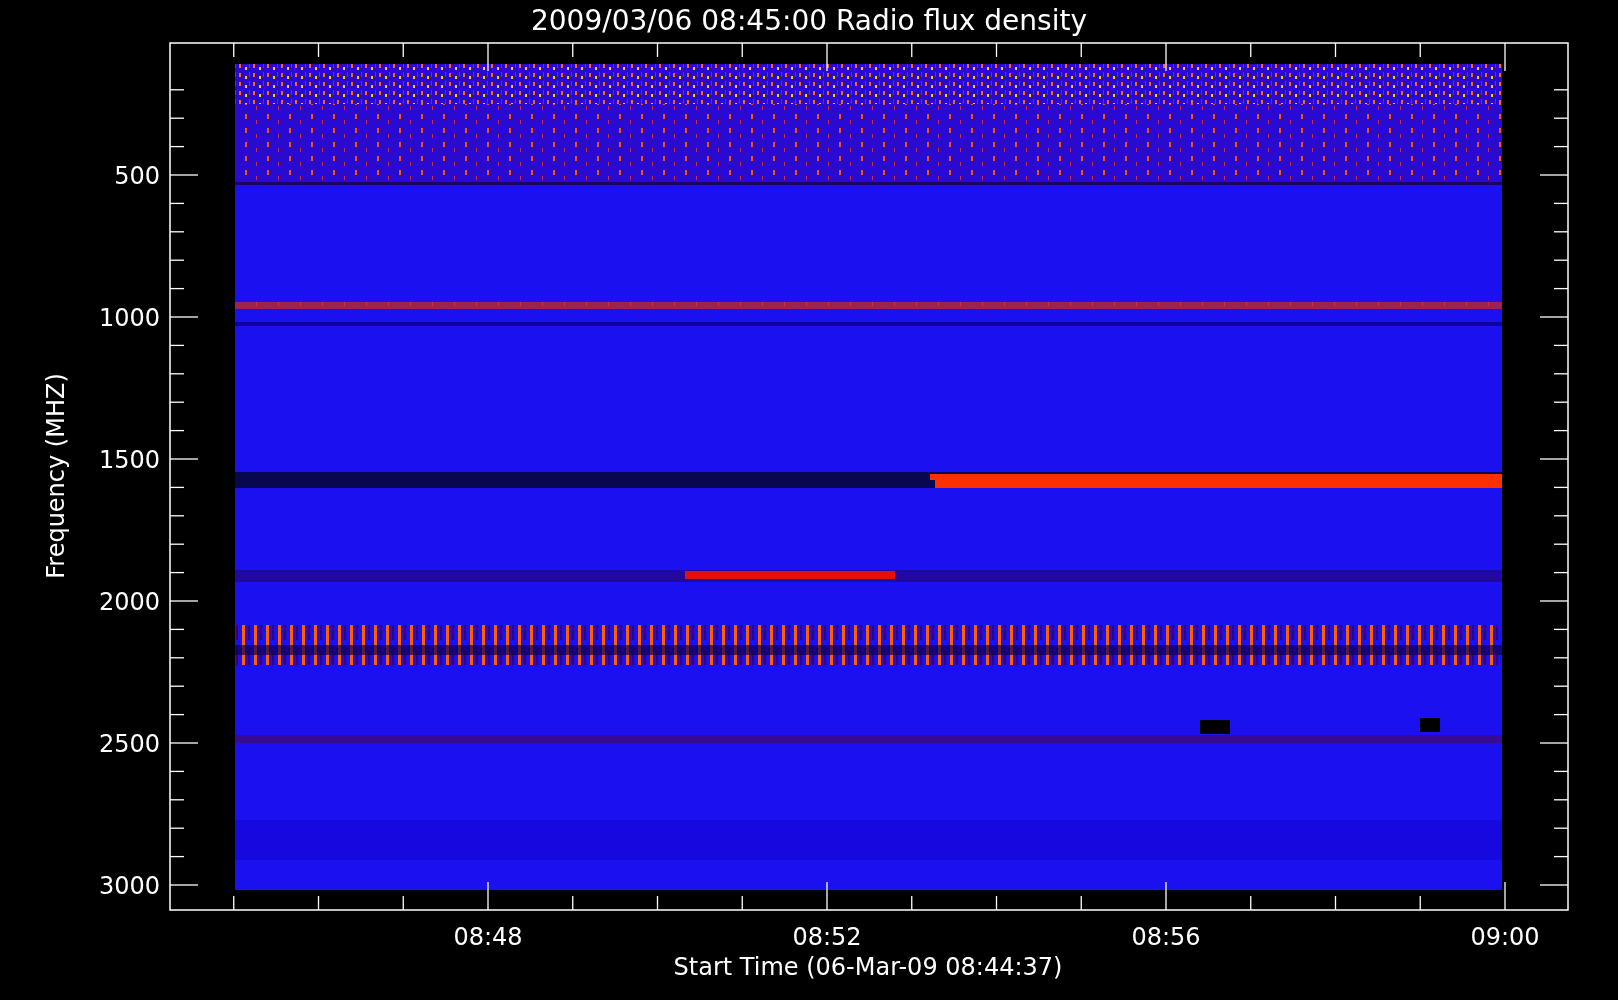 The image size is (1618, 1000). Describe the element at coordinates (137, 176) in the screenshot. I see `y-tick-label: 500` at that location.